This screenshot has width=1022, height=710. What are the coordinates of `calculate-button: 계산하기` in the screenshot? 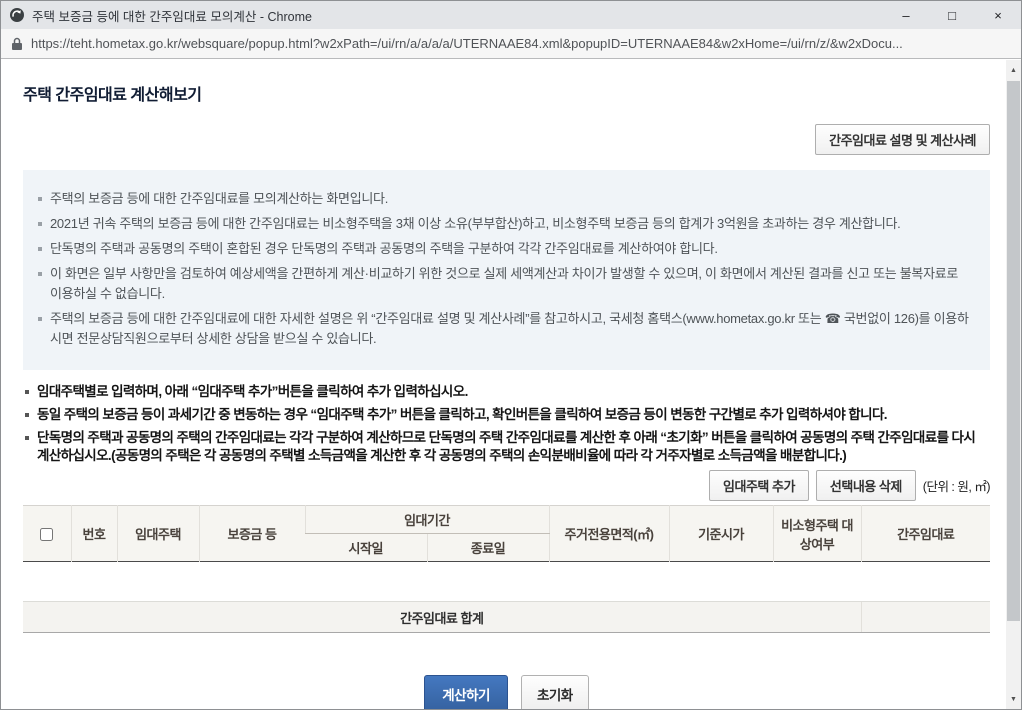 It's located at (466, 692).